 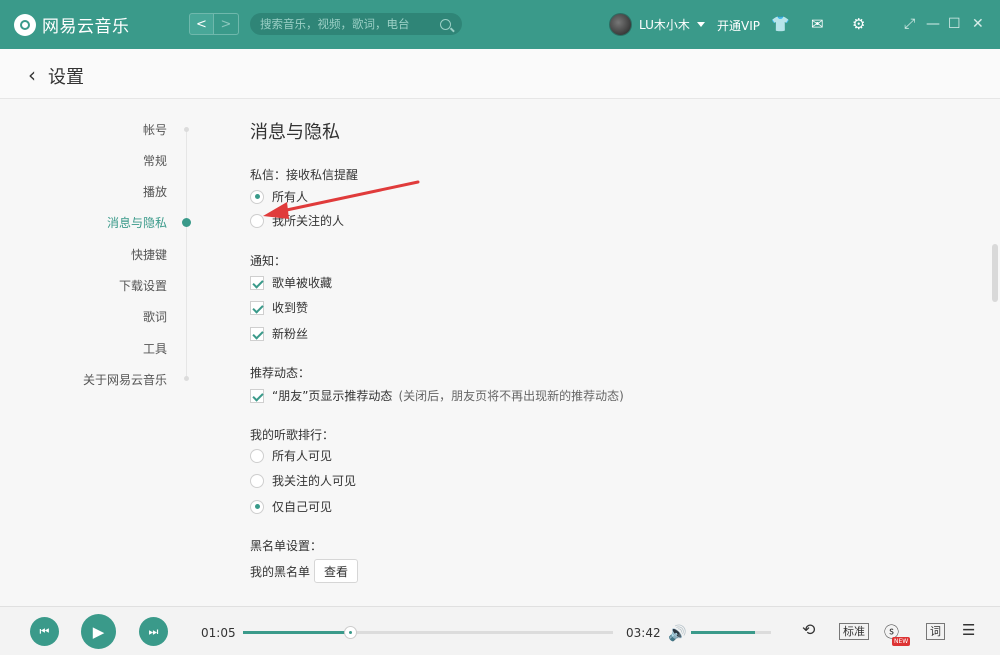 I want to click on recommend-option-friends-feed: “朋友”页显示推荐动态 (关闭后，朋友页将不再出现新的推荐动态), so click(x=437, y=395).